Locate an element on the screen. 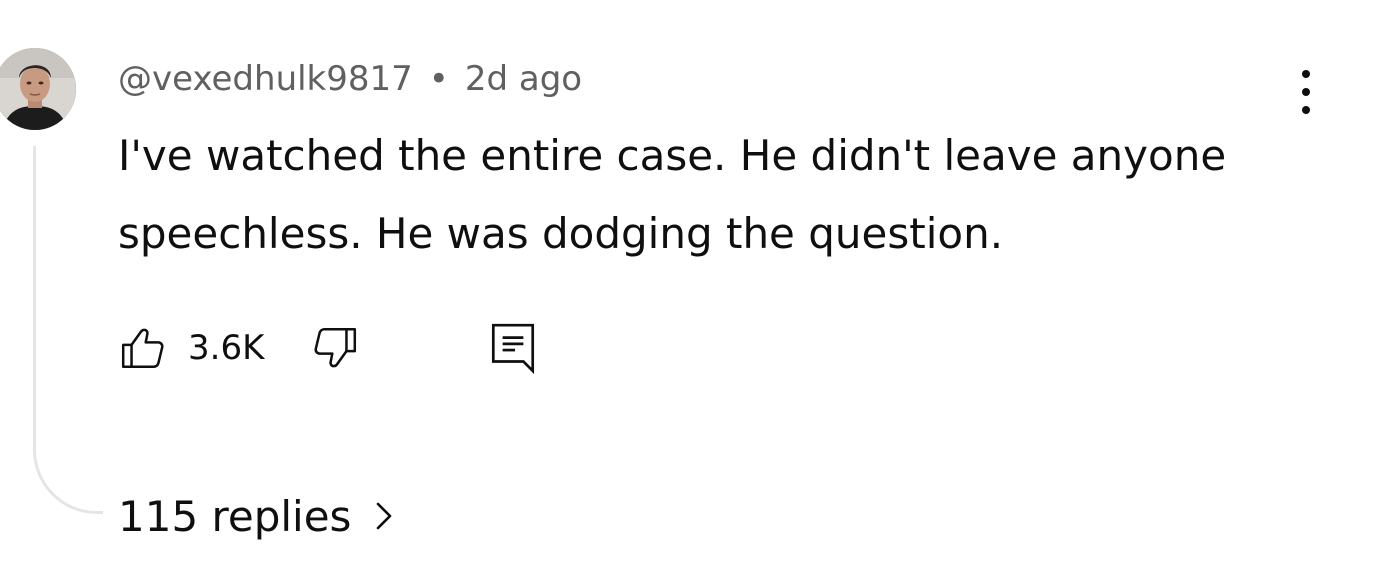 The image size is (1374, 579). comment-actions: 3.6K is located at coordinates (328, 348).